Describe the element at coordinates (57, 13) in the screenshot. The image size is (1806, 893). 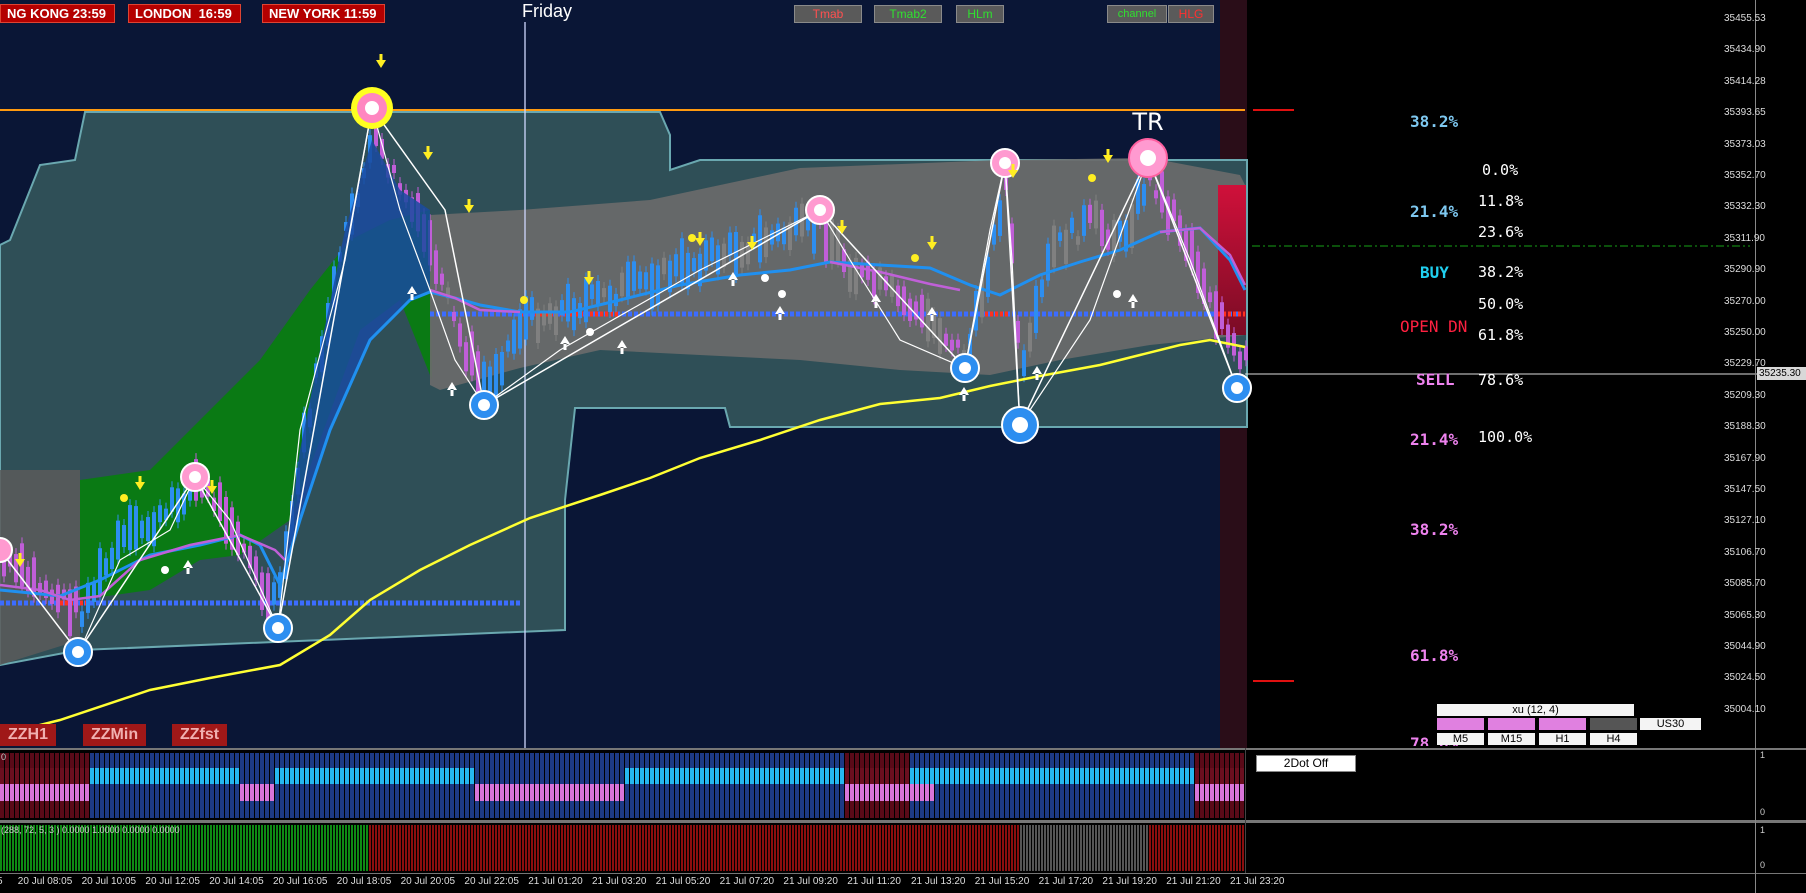
I see `clock-hongkong: NG KONG 23:59` at that location.